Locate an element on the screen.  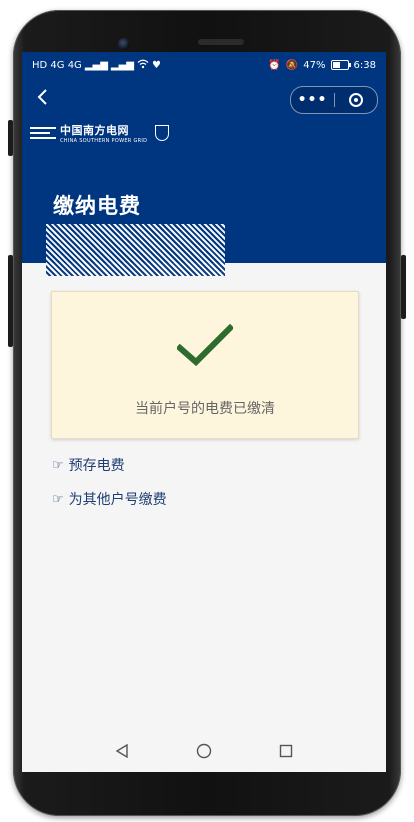
alarm-icon: ⏰ is located at coordinates (274, 65).